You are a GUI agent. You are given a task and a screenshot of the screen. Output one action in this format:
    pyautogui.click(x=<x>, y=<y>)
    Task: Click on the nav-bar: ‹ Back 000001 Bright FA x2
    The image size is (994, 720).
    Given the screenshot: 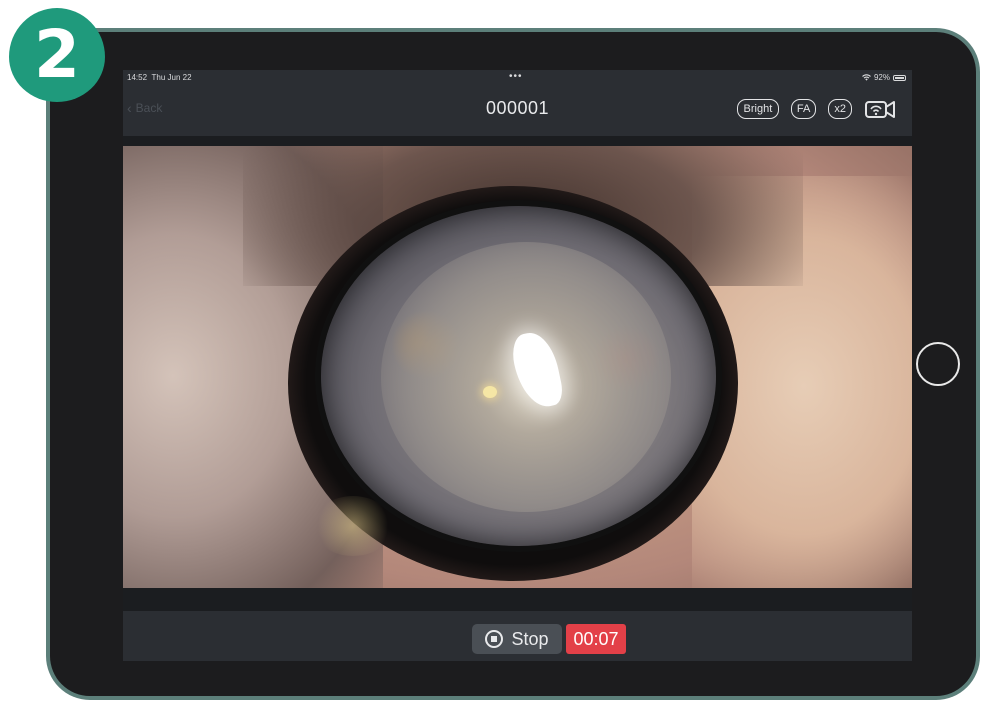 What is the action you would take?
    pyautogui.click(x=517, y=111)
    